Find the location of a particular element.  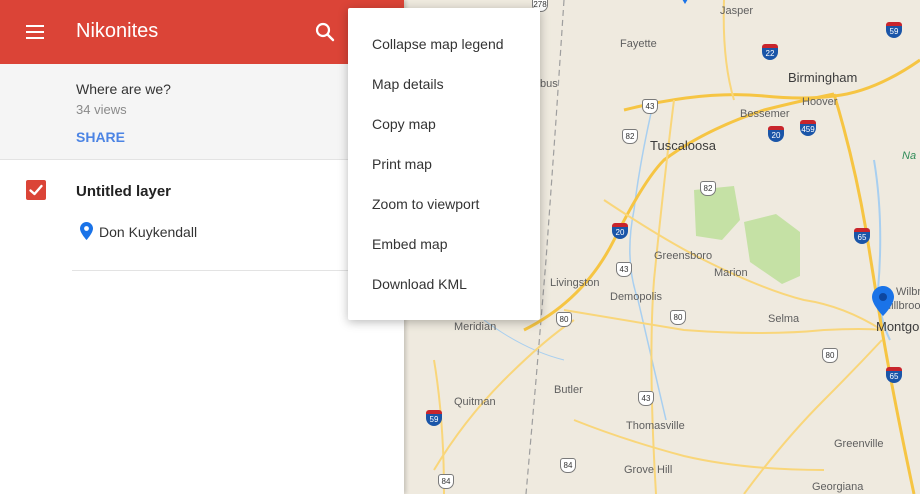

view-count: 34 views is located at coordinates (101, 109).